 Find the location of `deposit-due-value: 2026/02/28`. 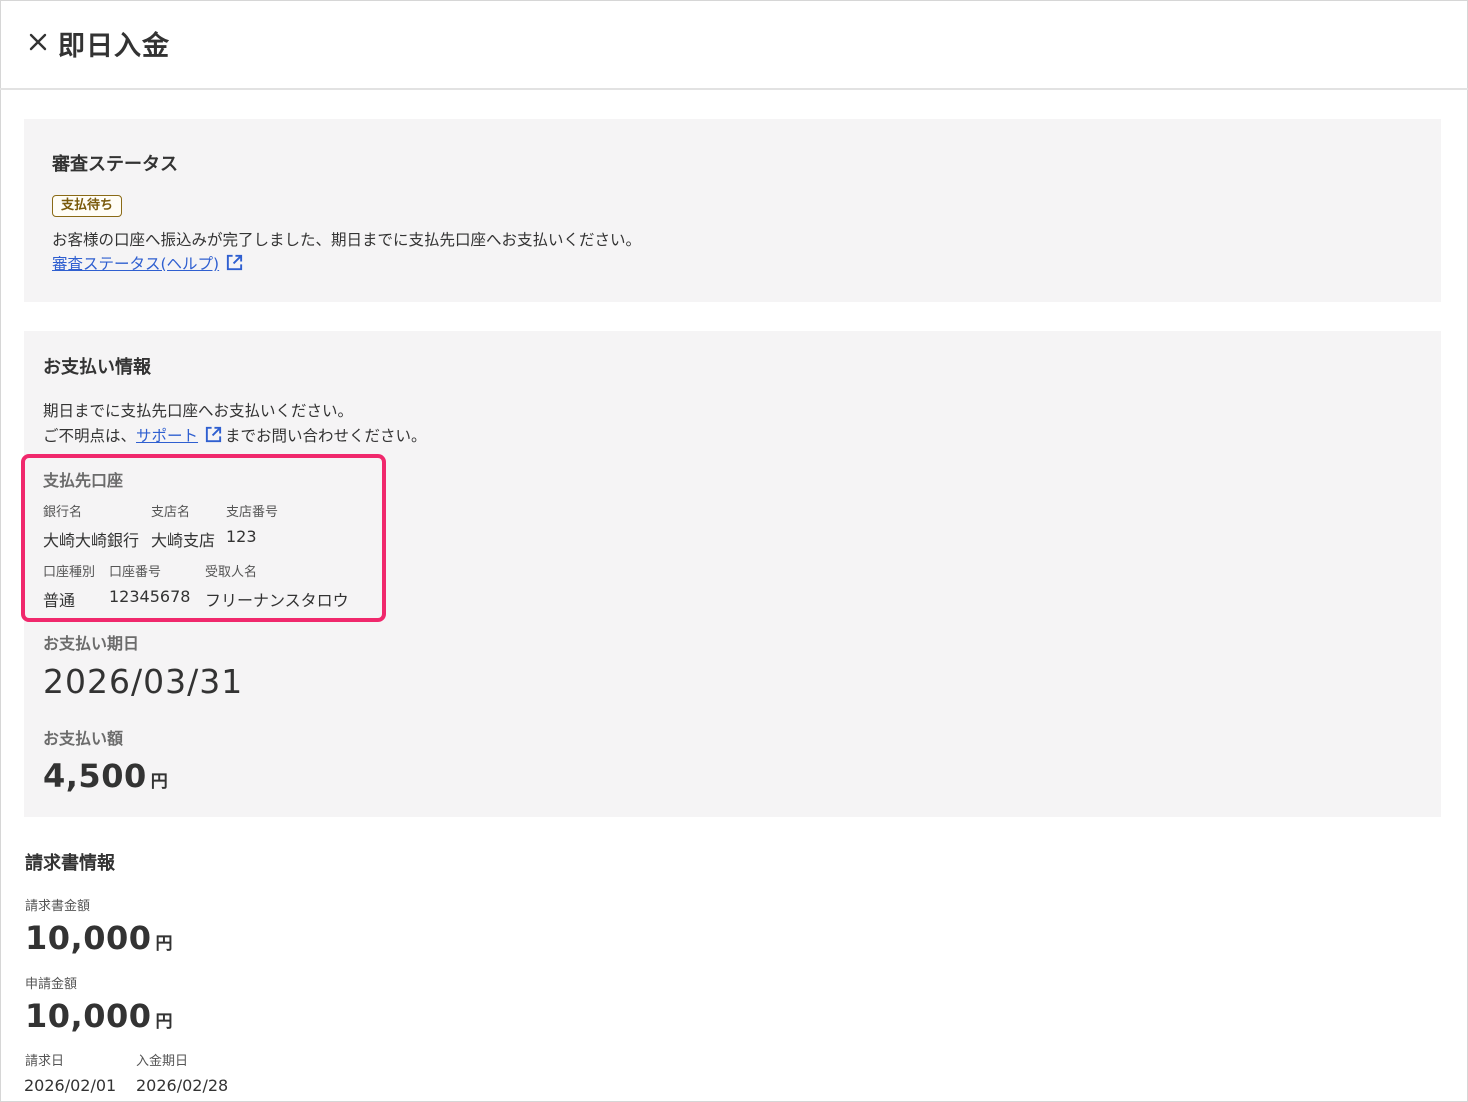

deposit-due-value: 2026/02/28 is located at coordinates (182, 1085).